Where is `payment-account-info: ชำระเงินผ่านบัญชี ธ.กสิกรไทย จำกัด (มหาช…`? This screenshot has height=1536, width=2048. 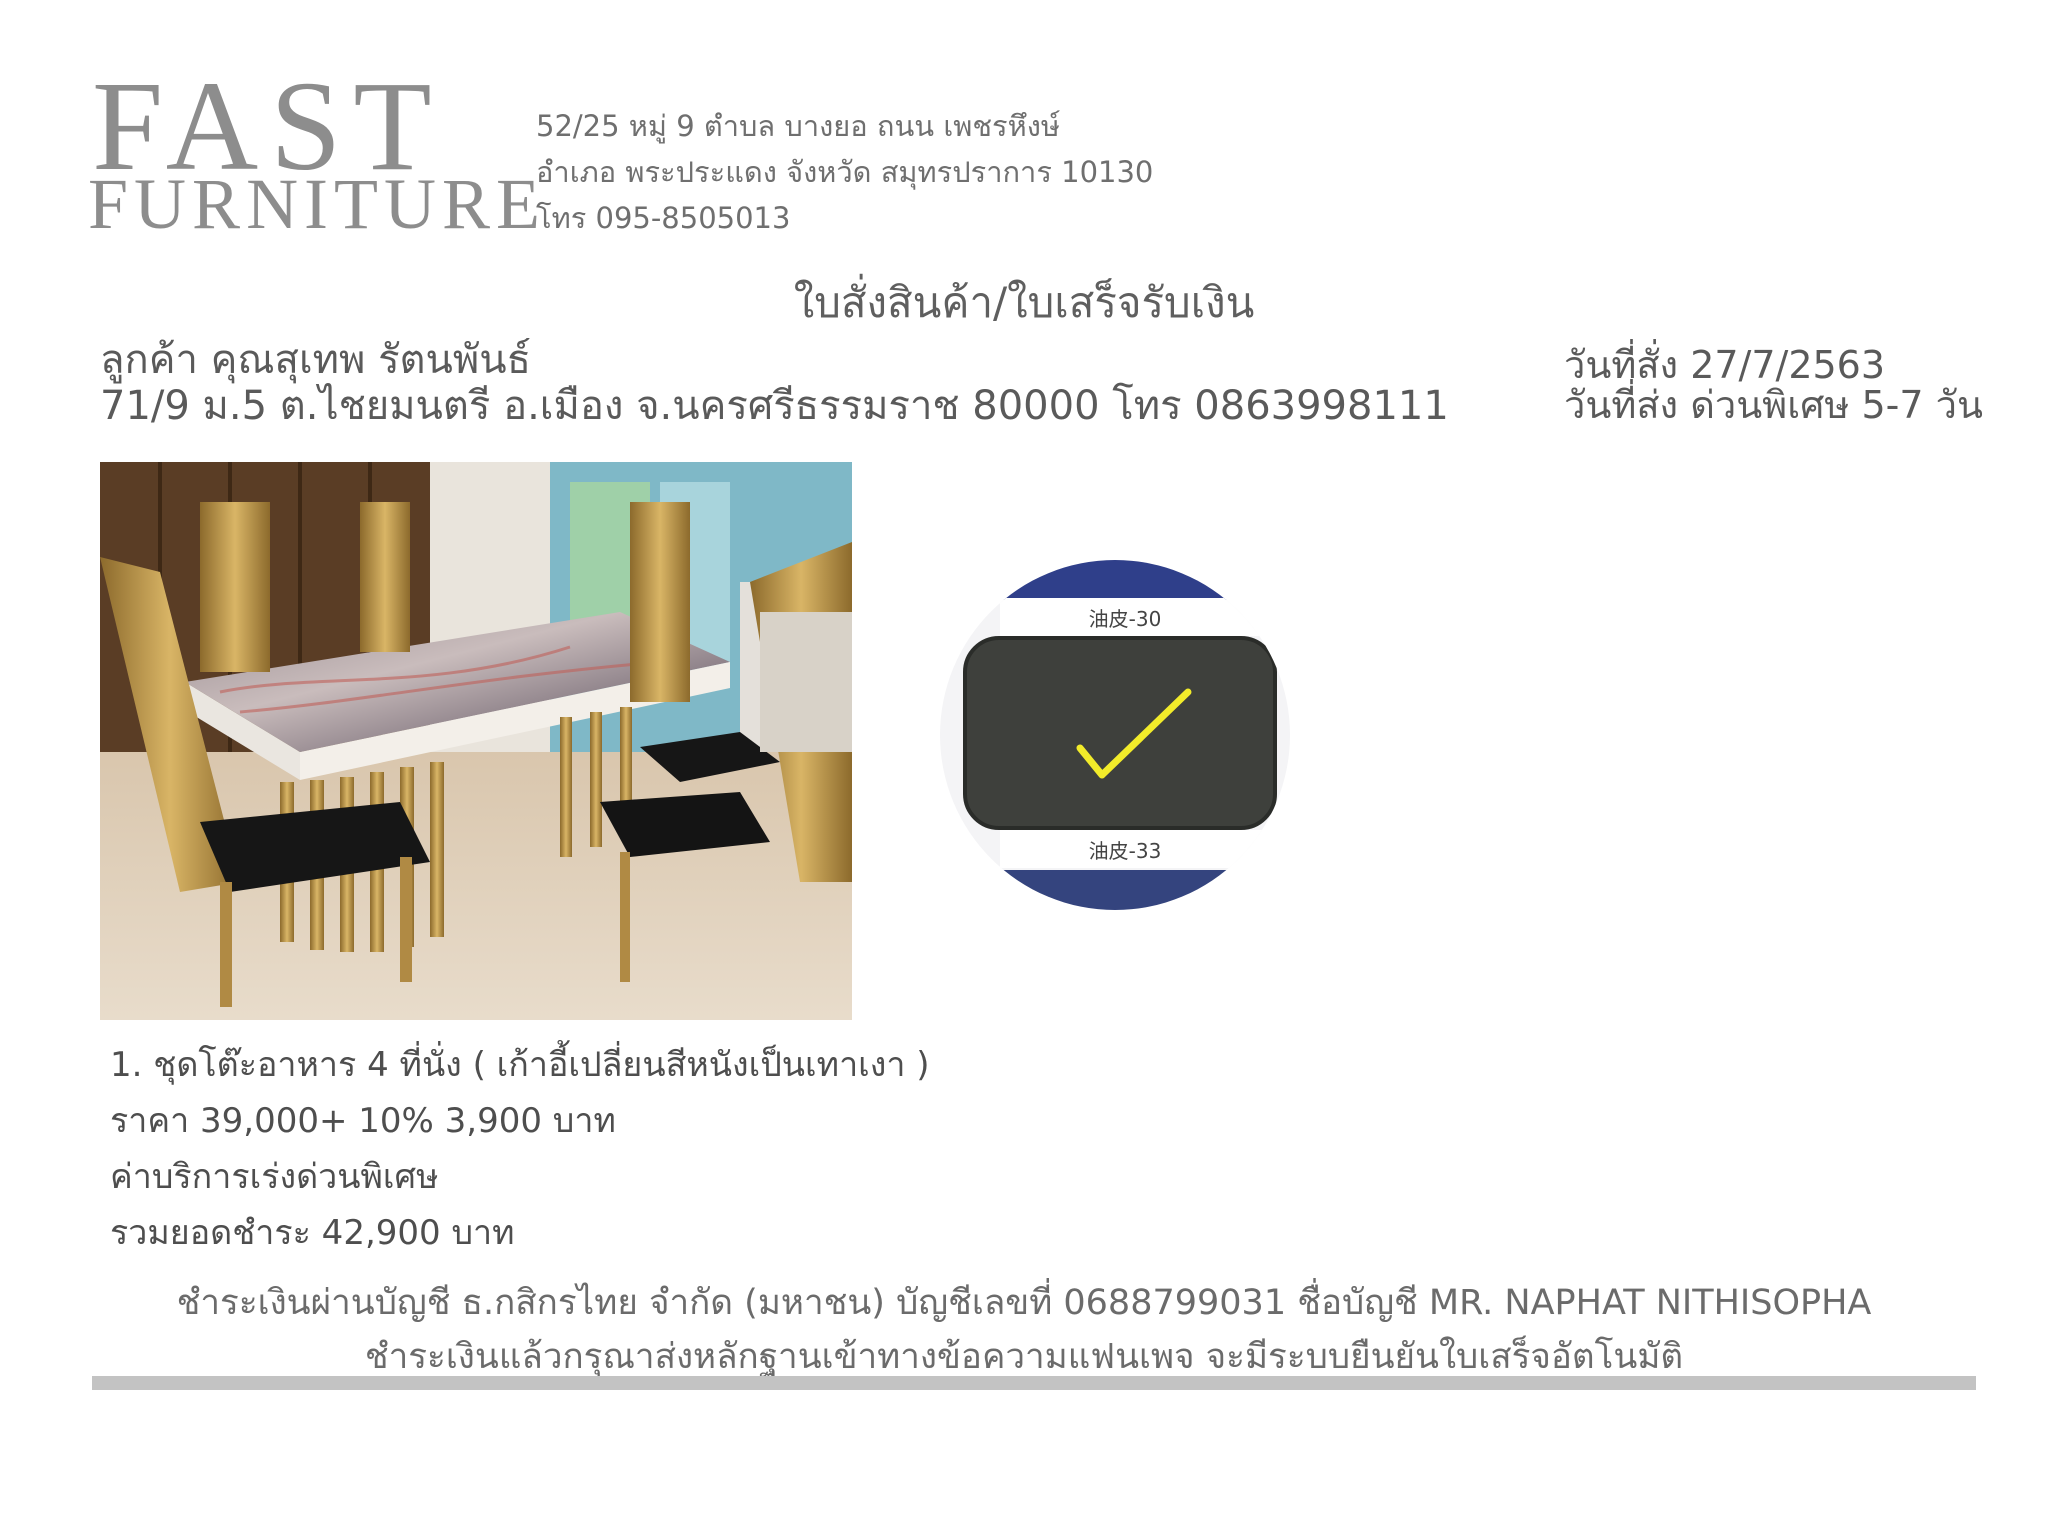
payment-account-info: ชำระเงินผ่านบัญชี ธ.กสิกรไทย จำกัด (มหาช… is located at coordinates (1024, 1303).